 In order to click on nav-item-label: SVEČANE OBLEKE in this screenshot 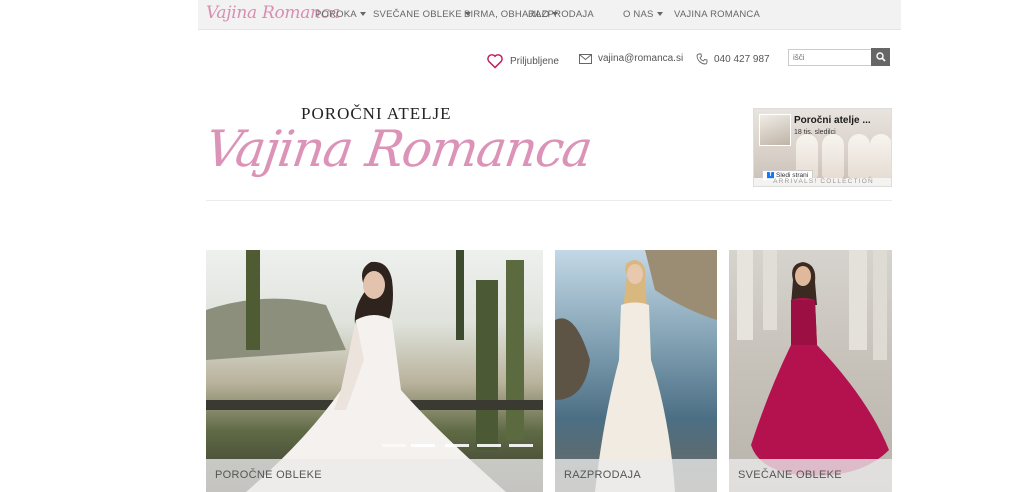, I will do `click(417, 14)`.